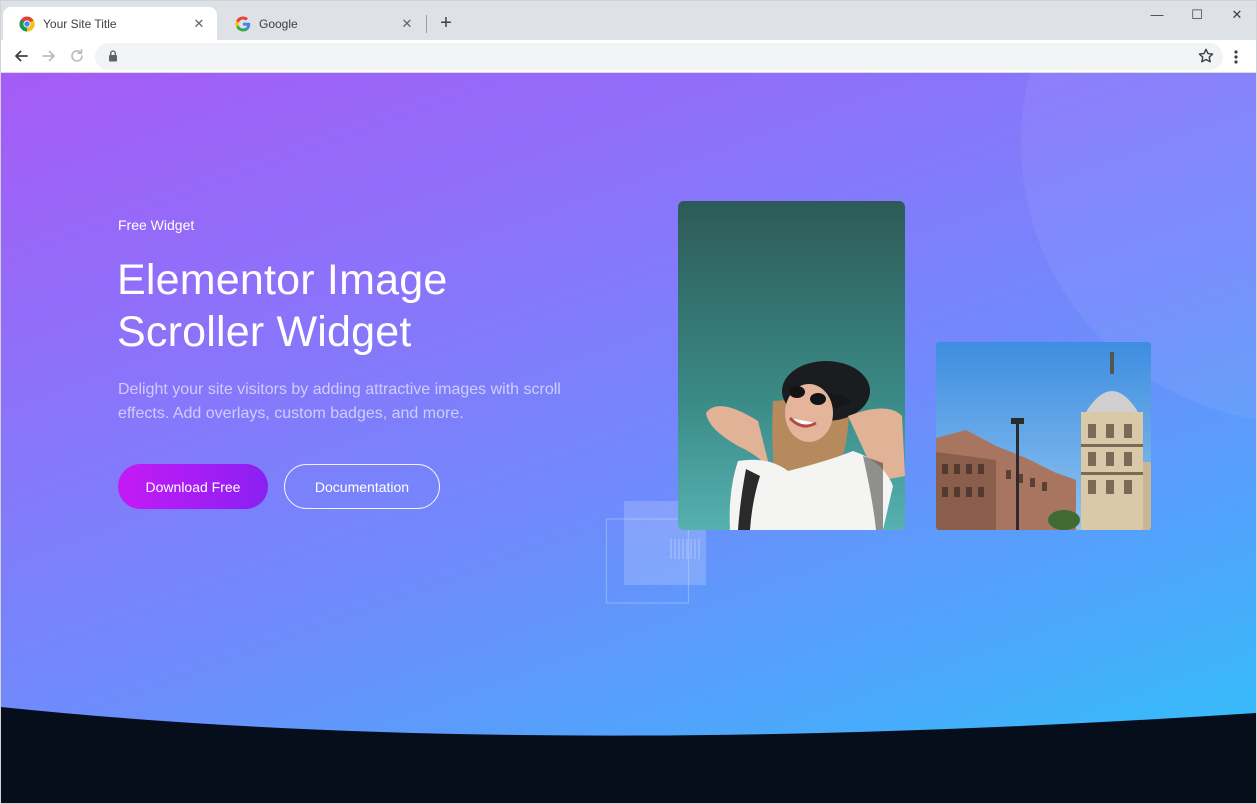 The image size is (1257, 804). I want to click on woman-photo, so click(791, 365).